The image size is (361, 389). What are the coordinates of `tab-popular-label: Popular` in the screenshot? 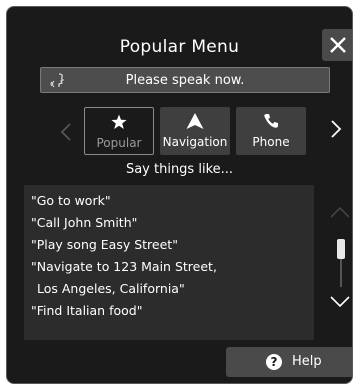 It's located at (119, 143).